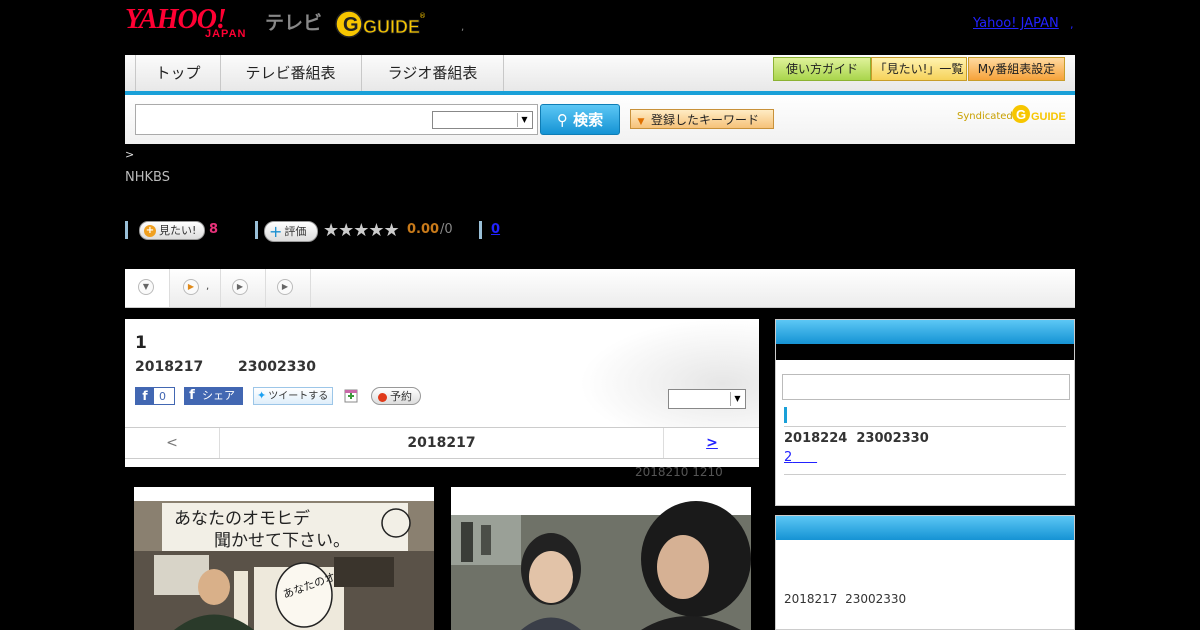  I want to click on registered-keyword-button: ▼ 登録したキーワード, so click(702, 119).